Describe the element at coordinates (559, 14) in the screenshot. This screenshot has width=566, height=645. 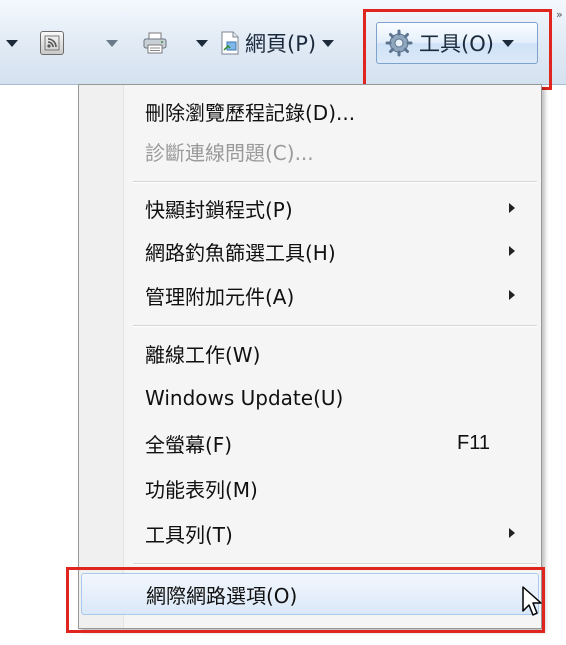
I see `toolbar-overflow-chevron: »` at that location.